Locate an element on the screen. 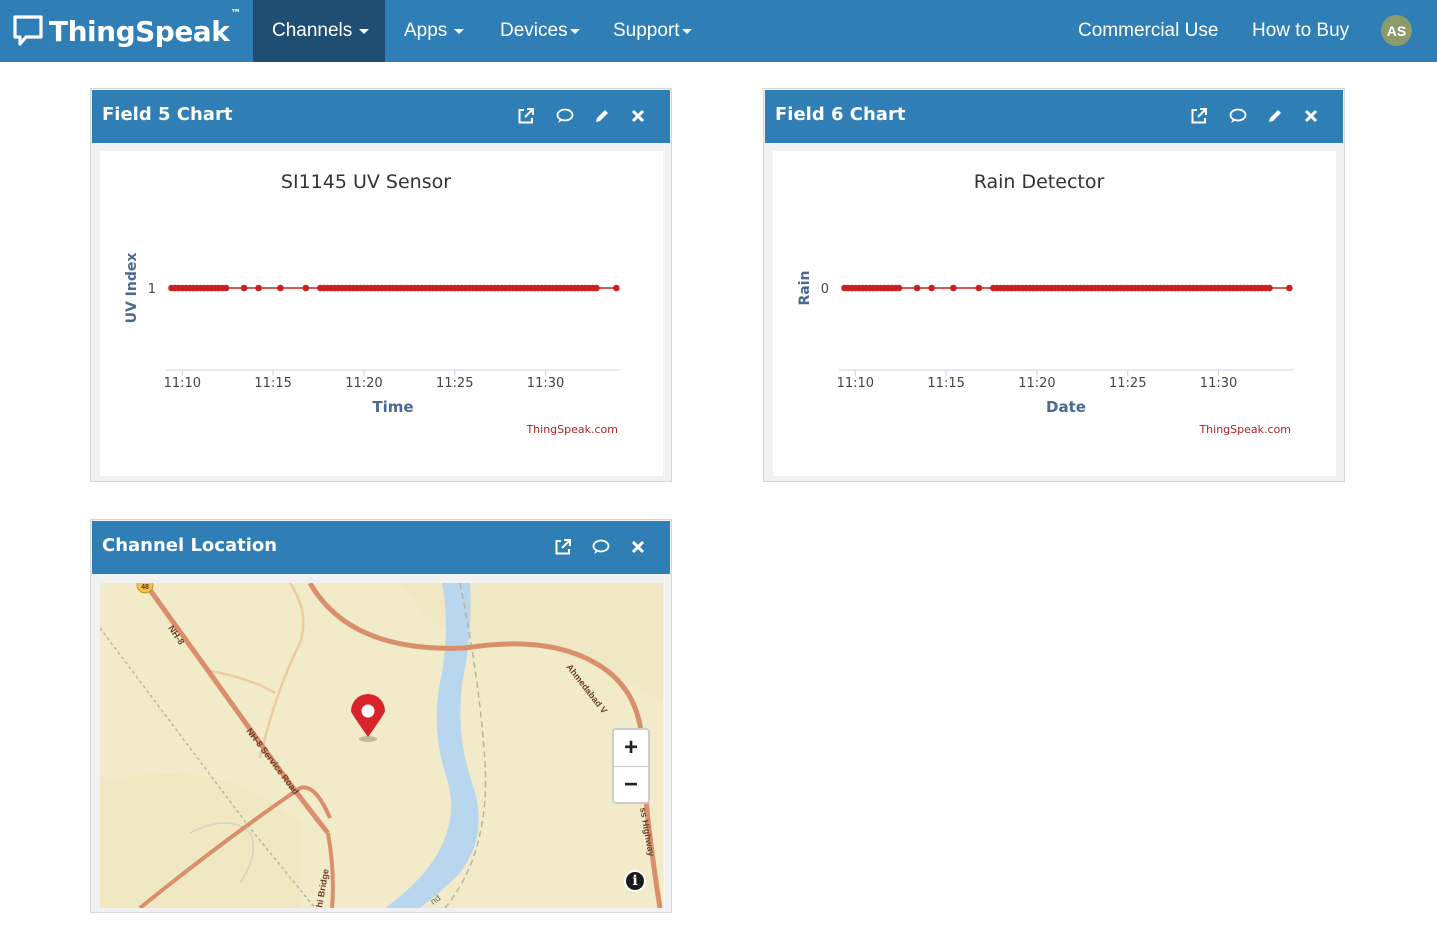 This screenshot has width=1437, height=940. nav-support-label: Support is located at coordinates (646, 30).